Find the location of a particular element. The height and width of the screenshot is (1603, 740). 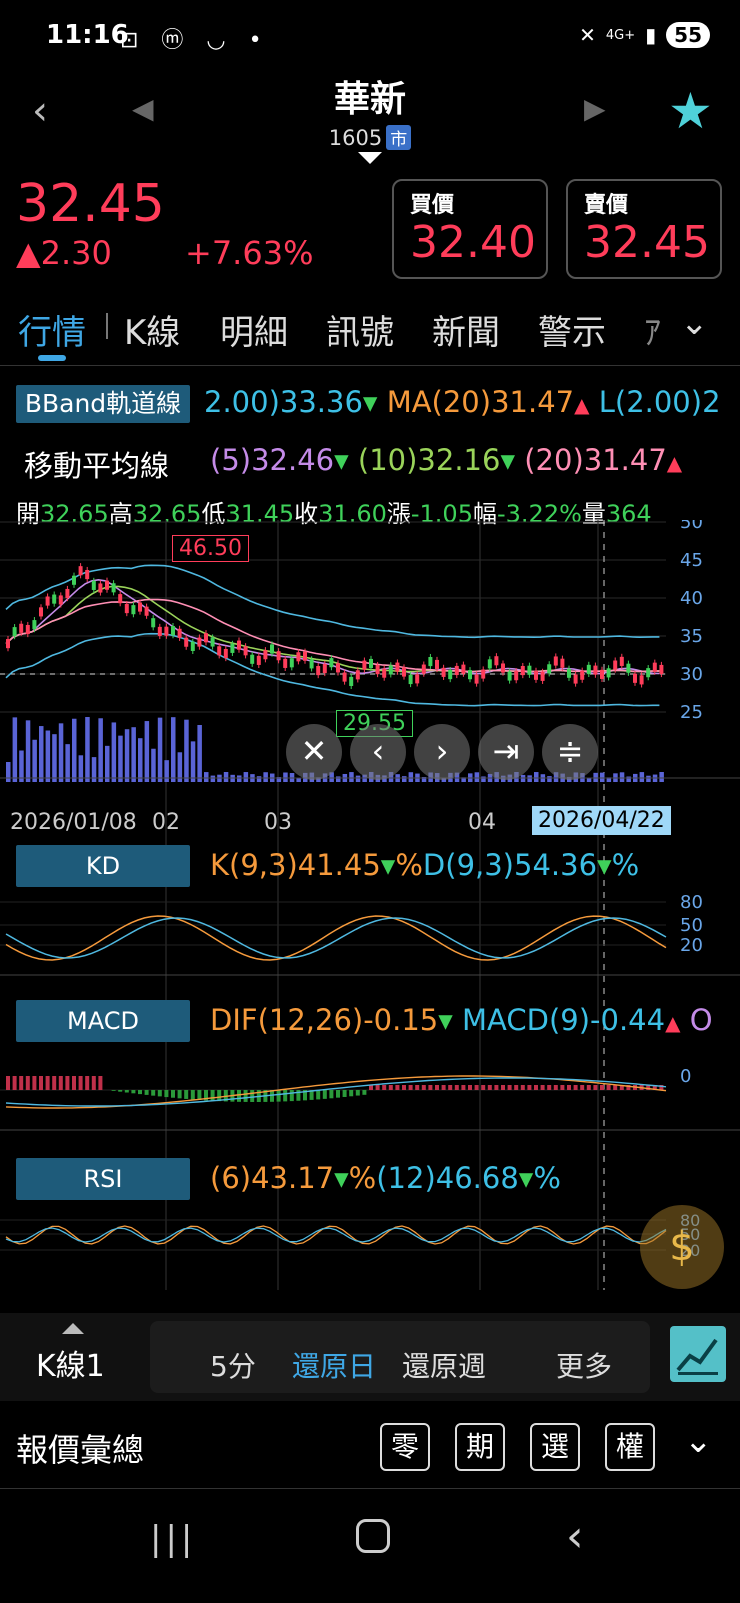

stock-code-row: 1605 市 is located at coordinates (370, 137).